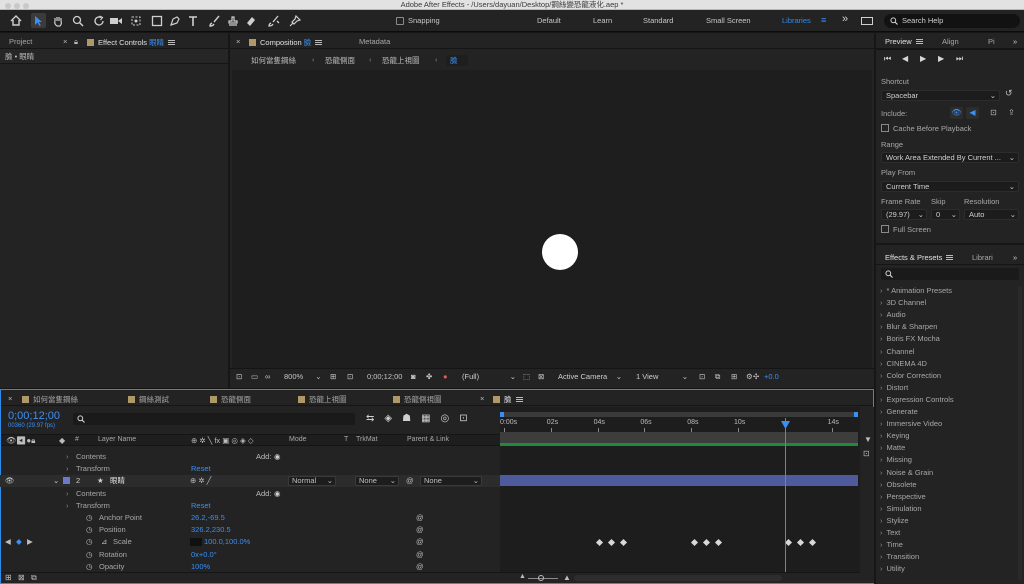 The image size is (1024, 584). Describe the element at coordinates (117, 481) in the screenshot. I see `layer-name: 眼睛` at that location.